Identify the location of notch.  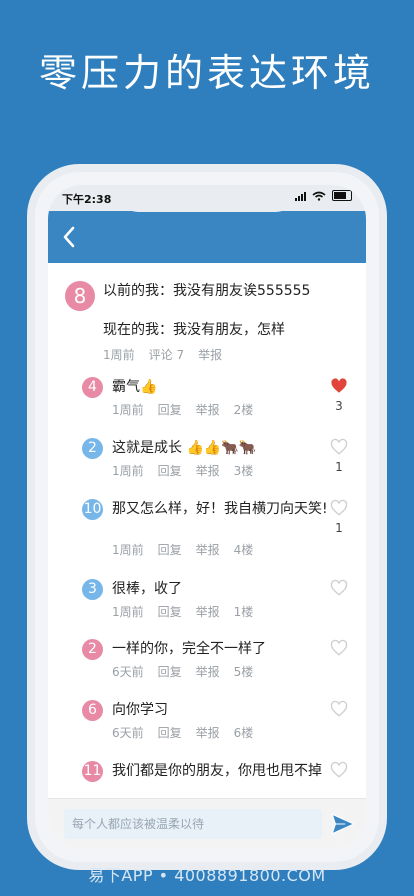
(207, 198).